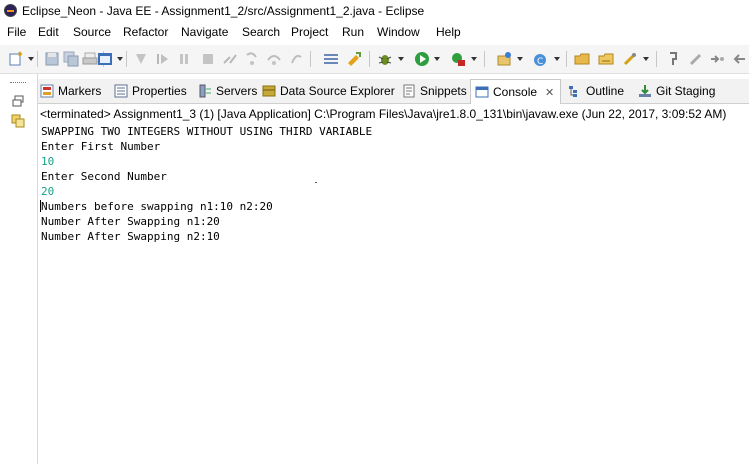  Describe the element at coordinates (540, 62) in the screenshot. I see `svg-text: C` at that location.